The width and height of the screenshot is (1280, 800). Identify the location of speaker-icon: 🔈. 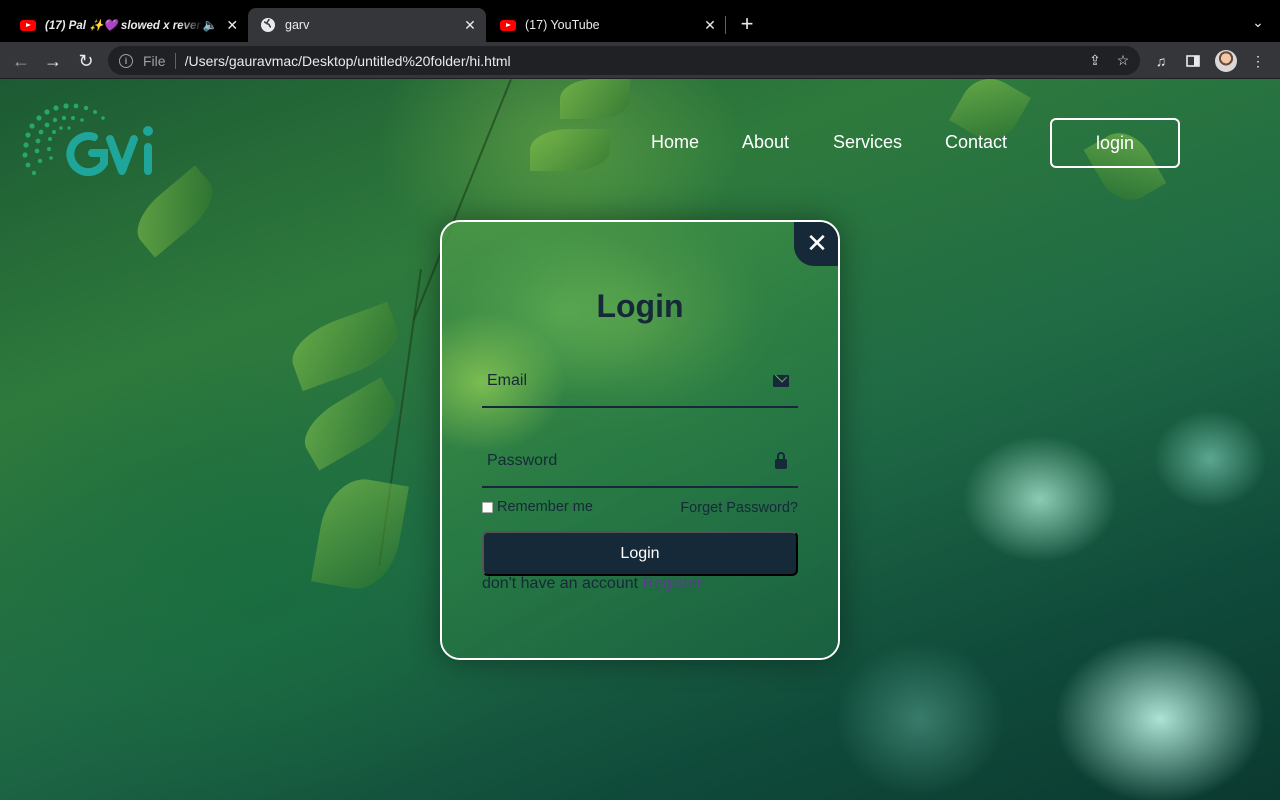
(210, 25).